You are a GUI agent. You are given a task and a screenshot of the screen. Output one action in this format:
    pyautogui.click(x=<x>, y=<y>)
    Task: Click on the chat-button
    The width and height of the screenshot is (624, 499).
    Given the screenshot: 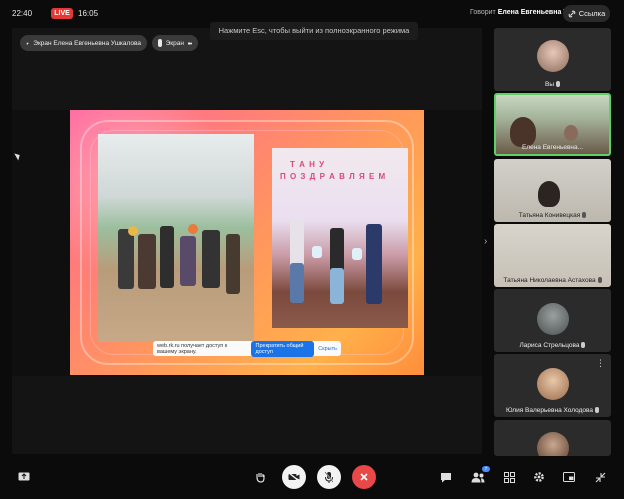 What is the action you would take?
    pyautogui.click(x=446, y=477)
    